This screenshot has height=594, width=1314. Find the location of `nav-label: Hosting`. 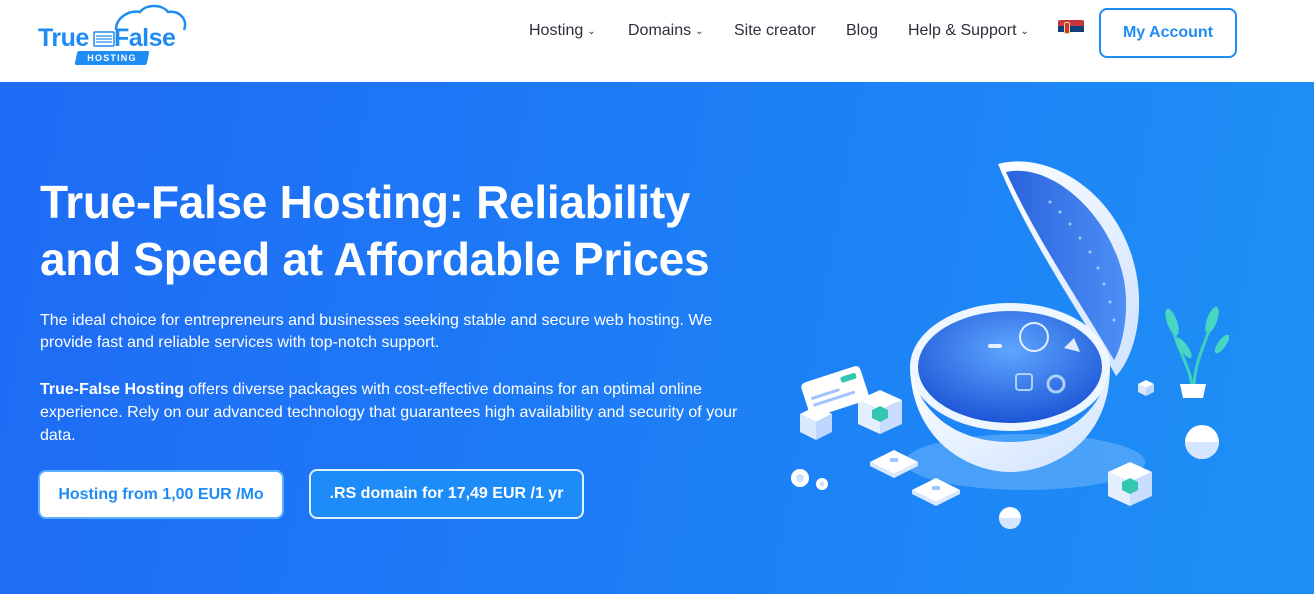

nav-label: Hosting is located at coordinates (556, 30).